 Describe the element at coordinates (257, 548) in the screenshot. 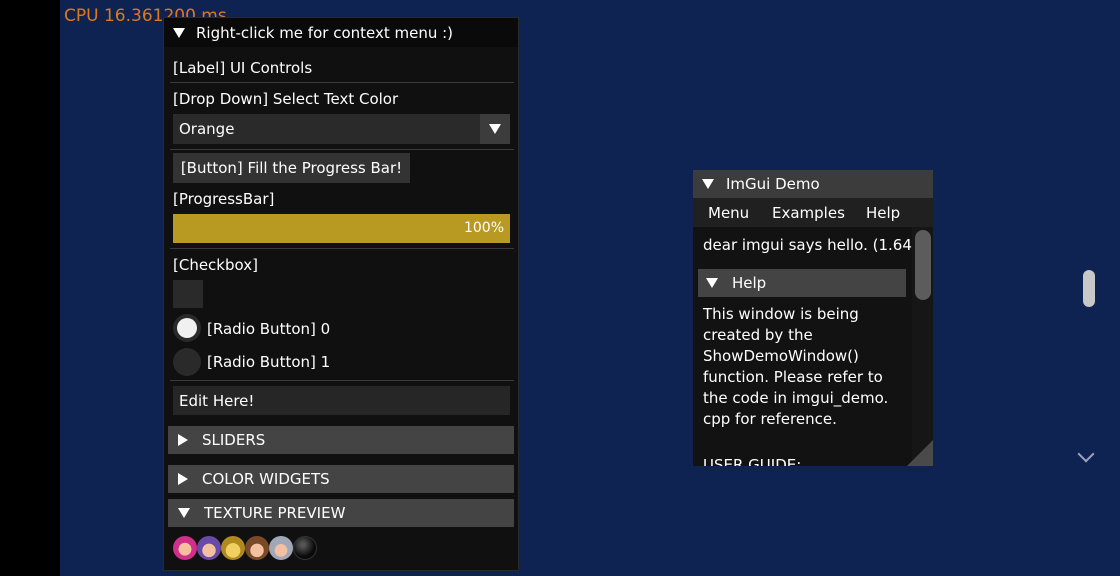

I see `brown-character-icon` at that location.